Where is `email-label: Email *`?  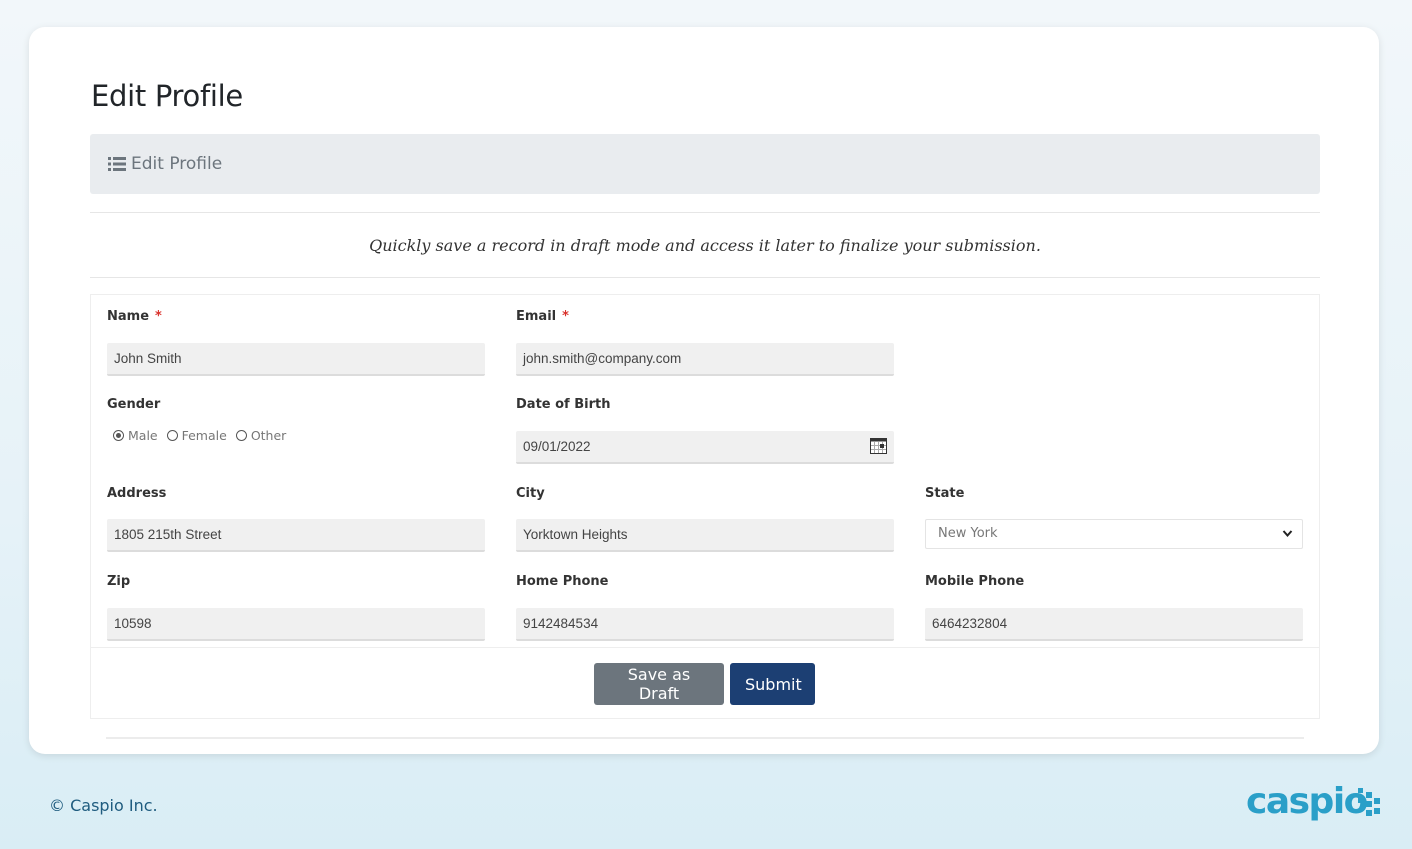
email-label: Email * is located at coordinates (542, 316).